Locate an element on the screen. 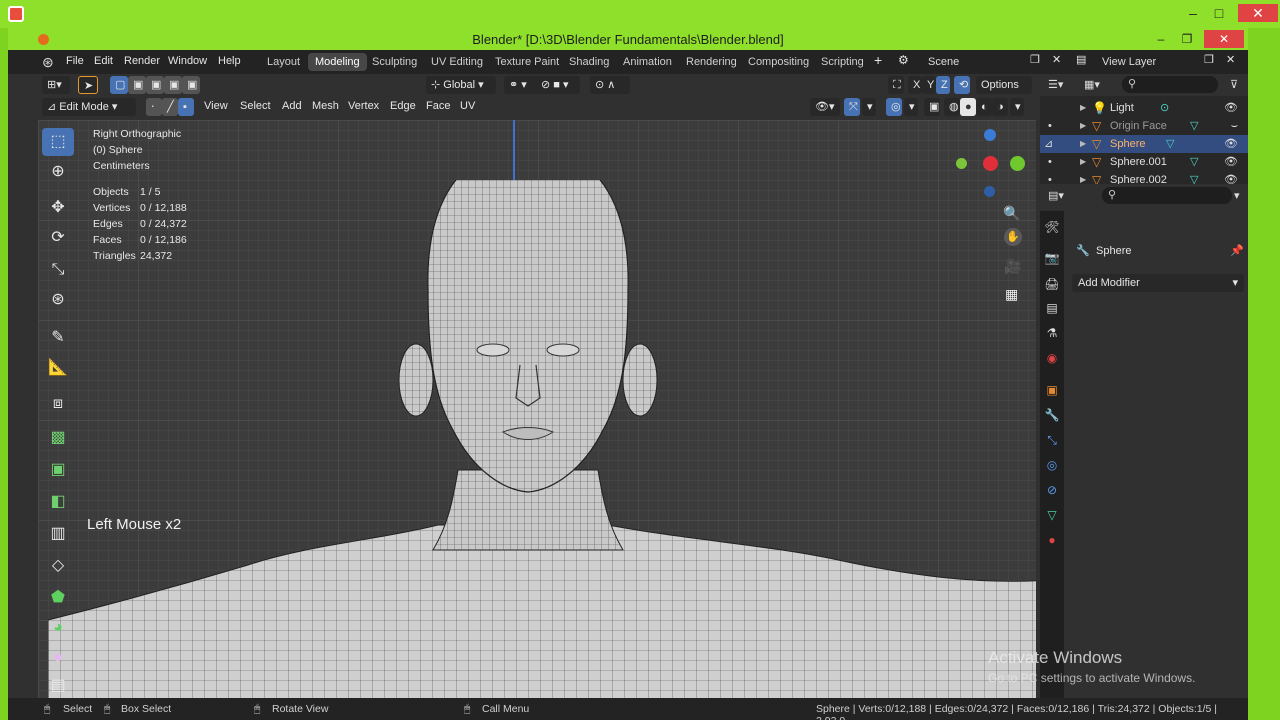 This screenshot has height=720, width=1280. face-select-mode-icon: ▪ is located at coordinates (186, 107).